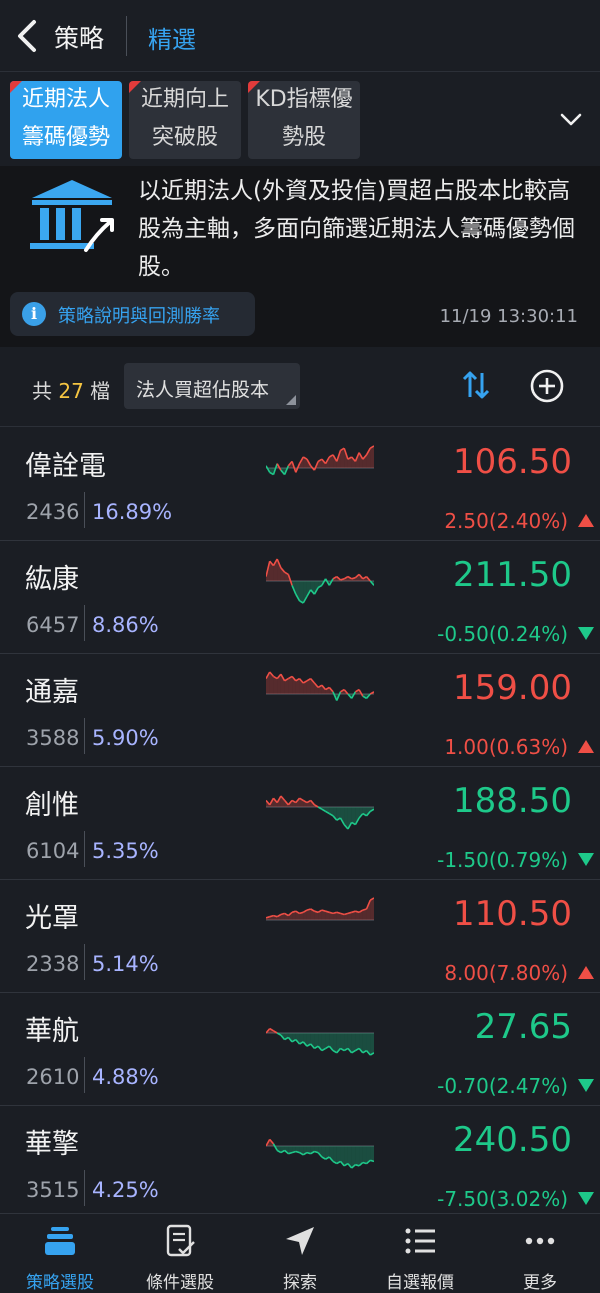 The width and height of the screenshot is (600, 1293). I want to click on institutional-ratio: 4.88%, so click(125, 1077).